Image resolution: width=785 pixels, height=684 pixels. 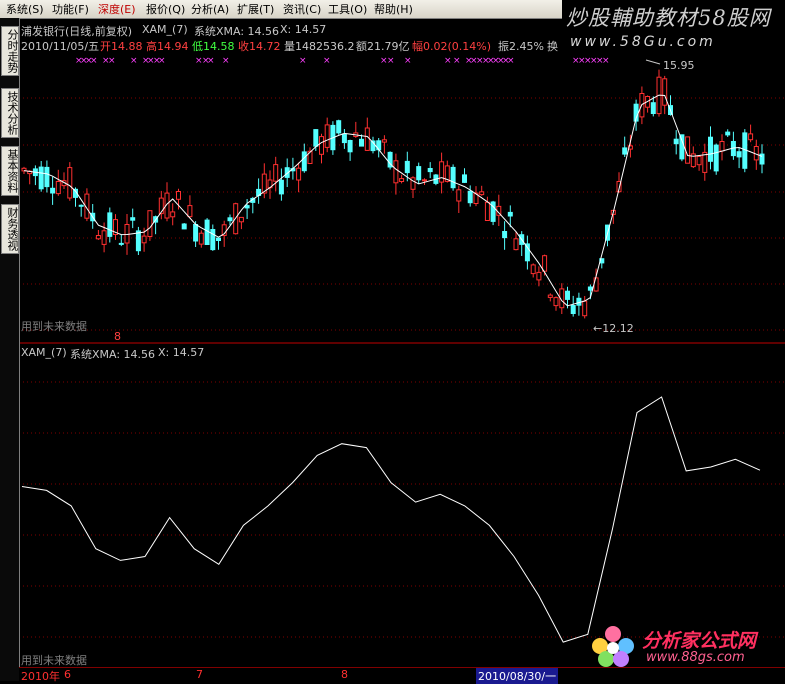 I want to click on brand-logo: 炒股輔助教材58股网 www.58Gu.com, so click(x=673, y=25).